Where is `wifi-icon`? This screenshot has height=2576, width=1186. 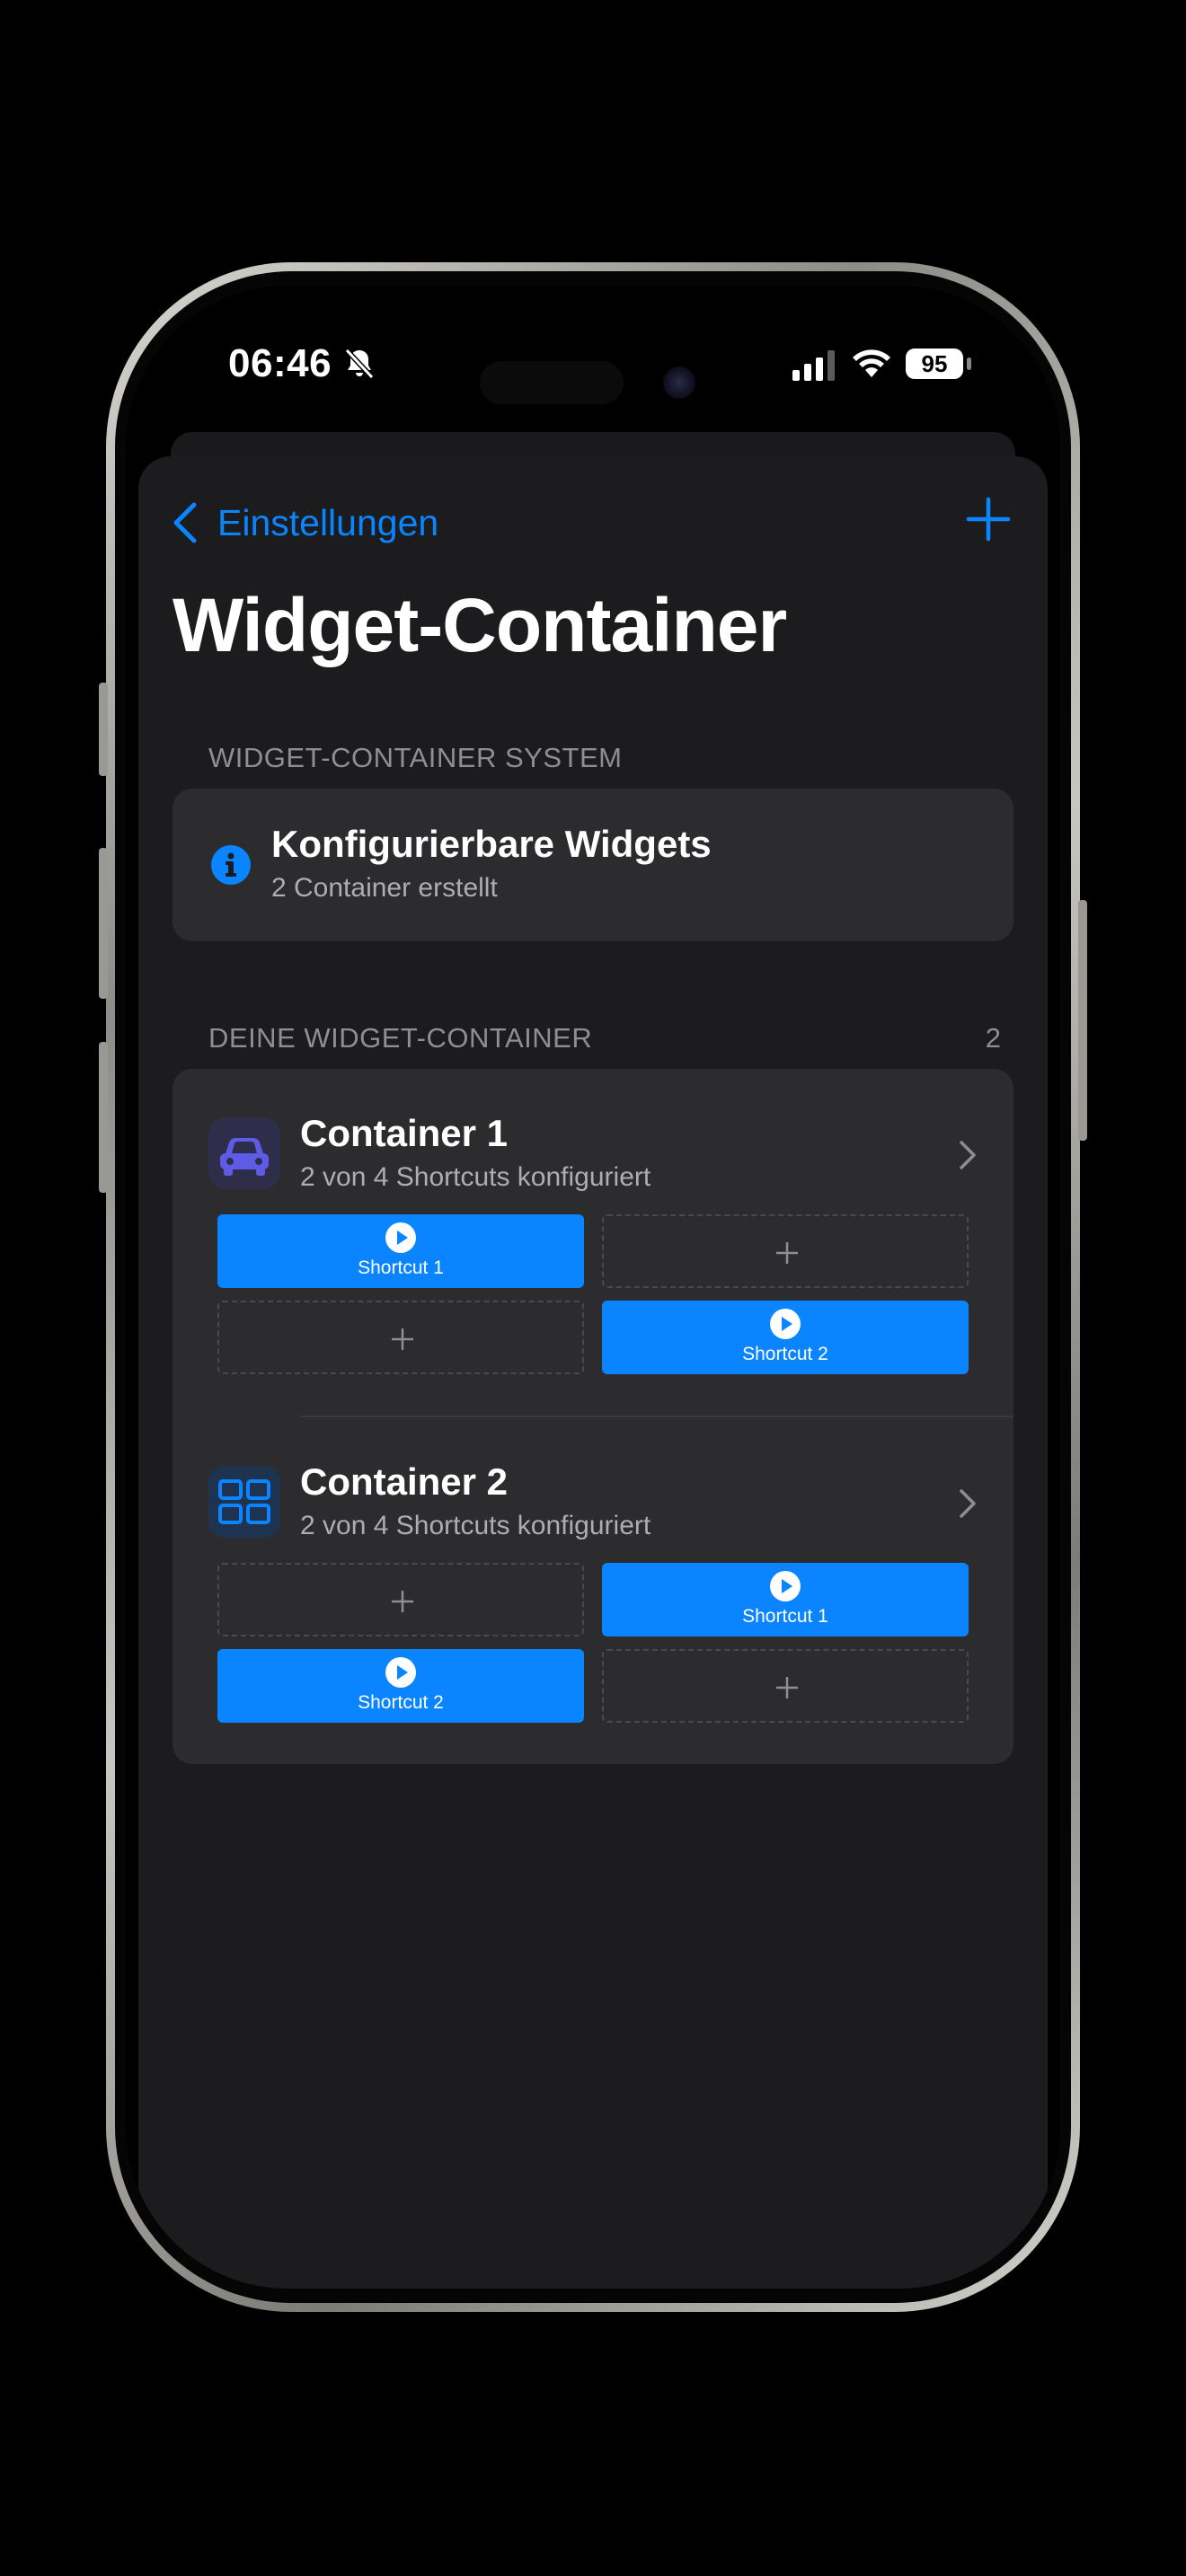 wifi-icon is located at coordinates (871, 363).